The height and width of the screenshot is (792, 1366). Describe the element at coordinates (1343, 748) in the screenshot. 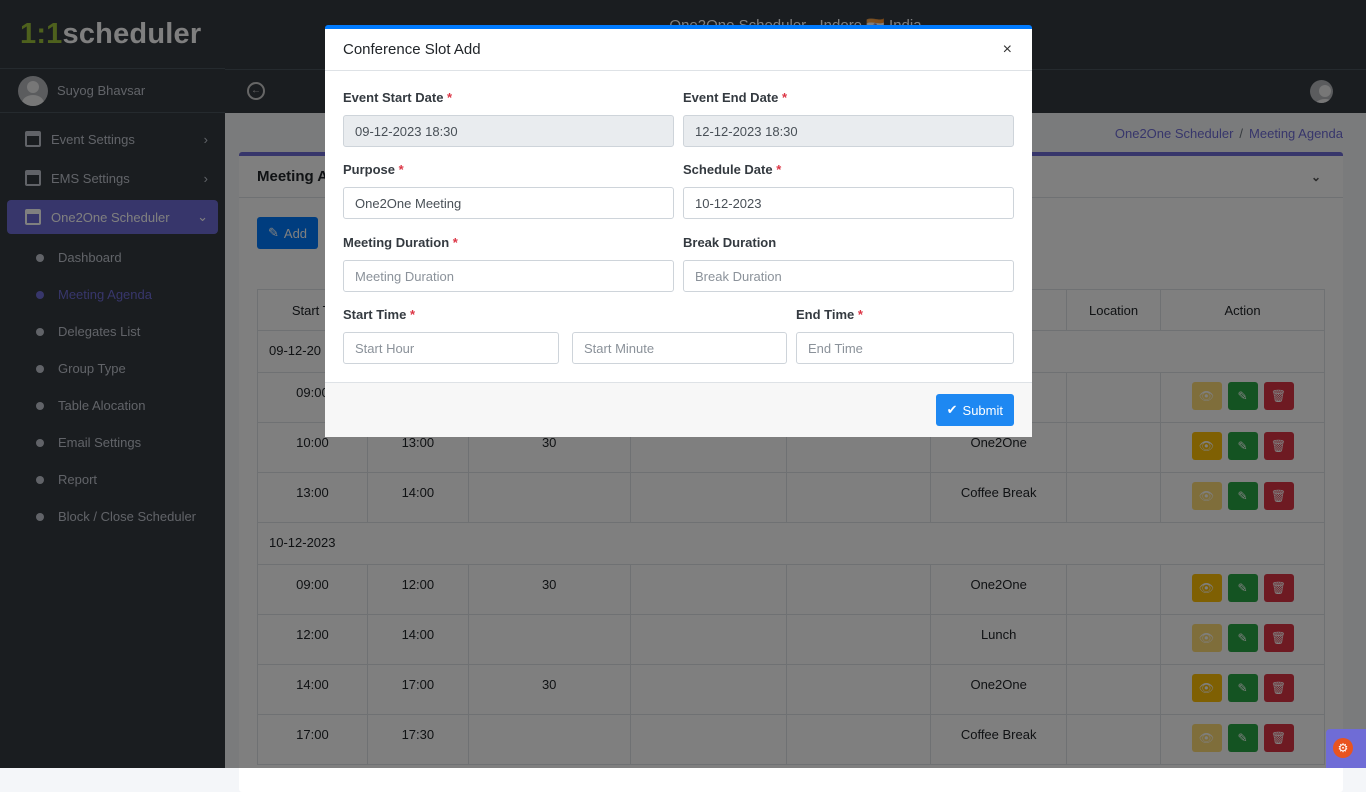

I see `gear-icon: ⚙` at that location.